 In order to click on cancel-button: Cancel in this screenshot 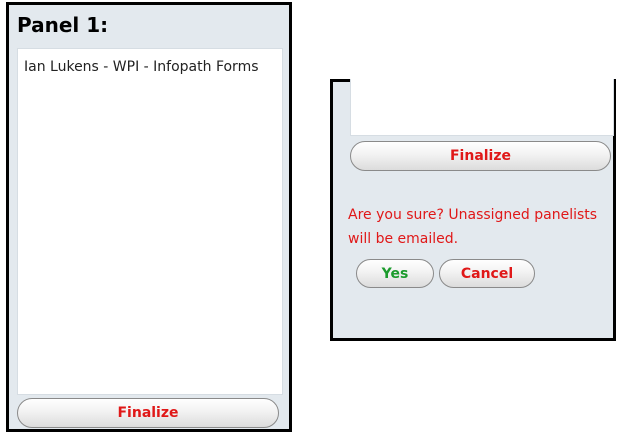, I will do `click(487, 273)`.